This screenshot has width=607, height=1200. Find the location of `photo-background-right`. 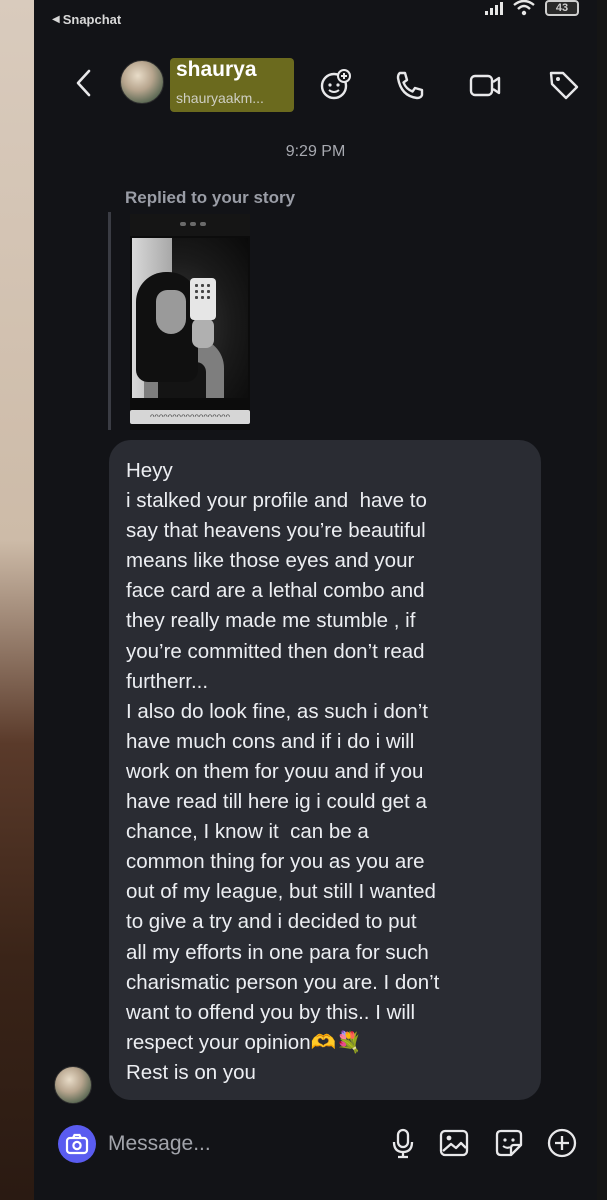

photo-background-right is located at coordinates (602, 600).